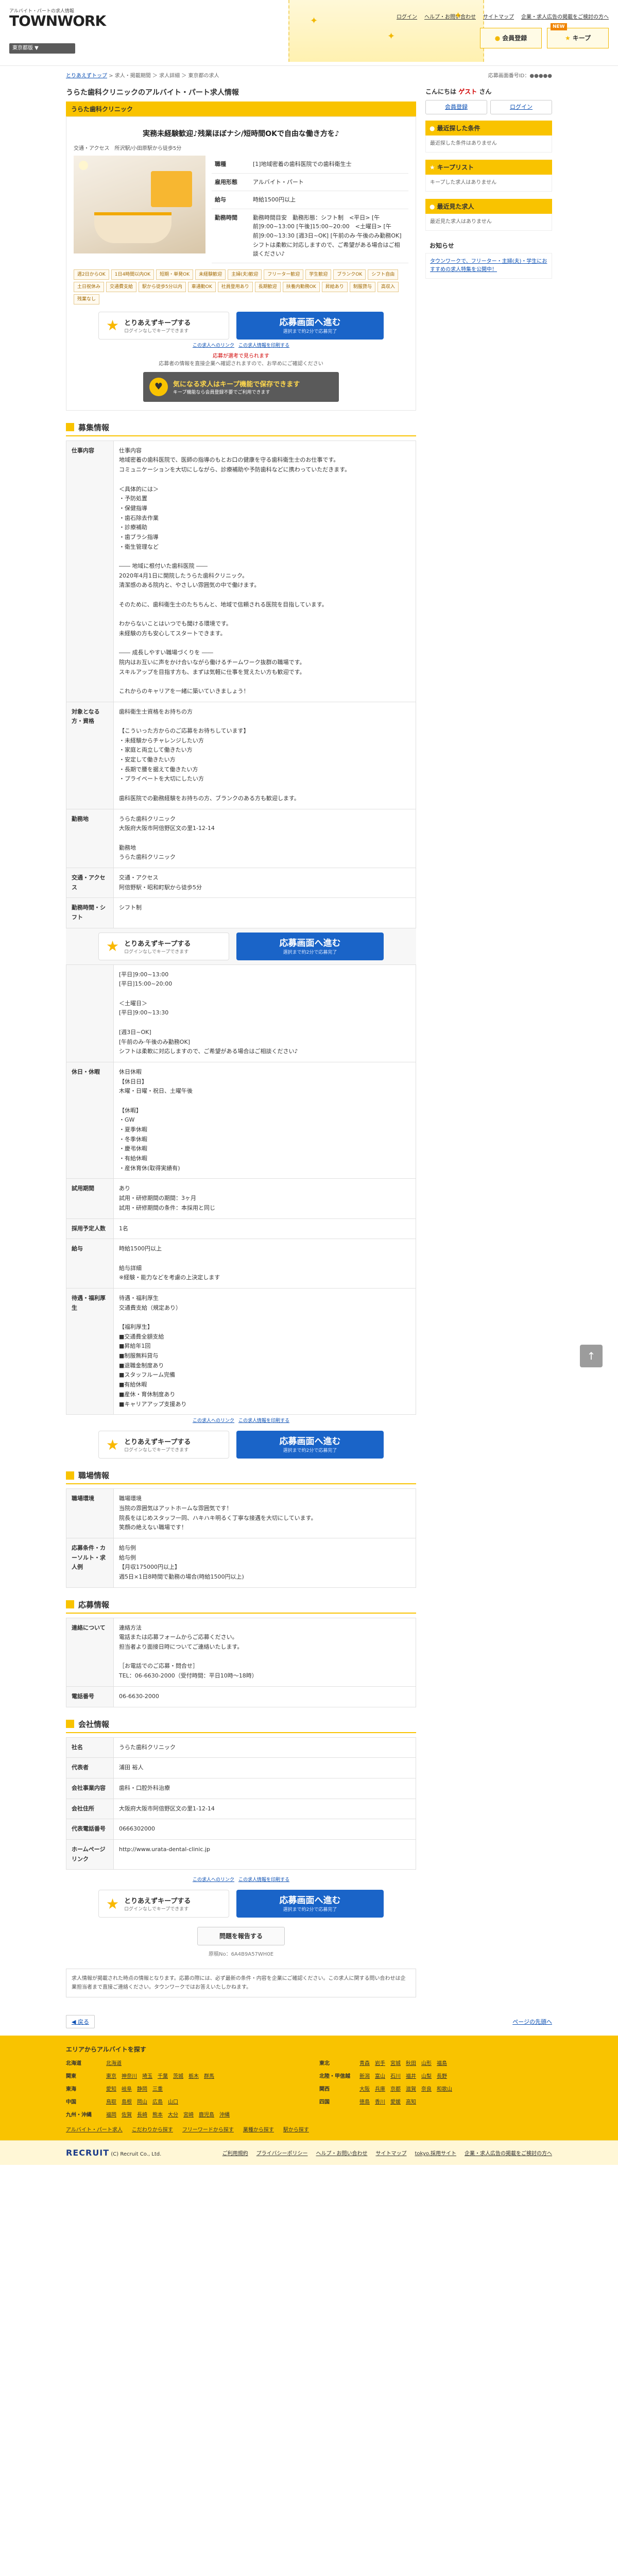 The height and width of the screenshot is (2576, 618). I want to click on footer-link: アルバイト・パート求人, so click(95, 2129).